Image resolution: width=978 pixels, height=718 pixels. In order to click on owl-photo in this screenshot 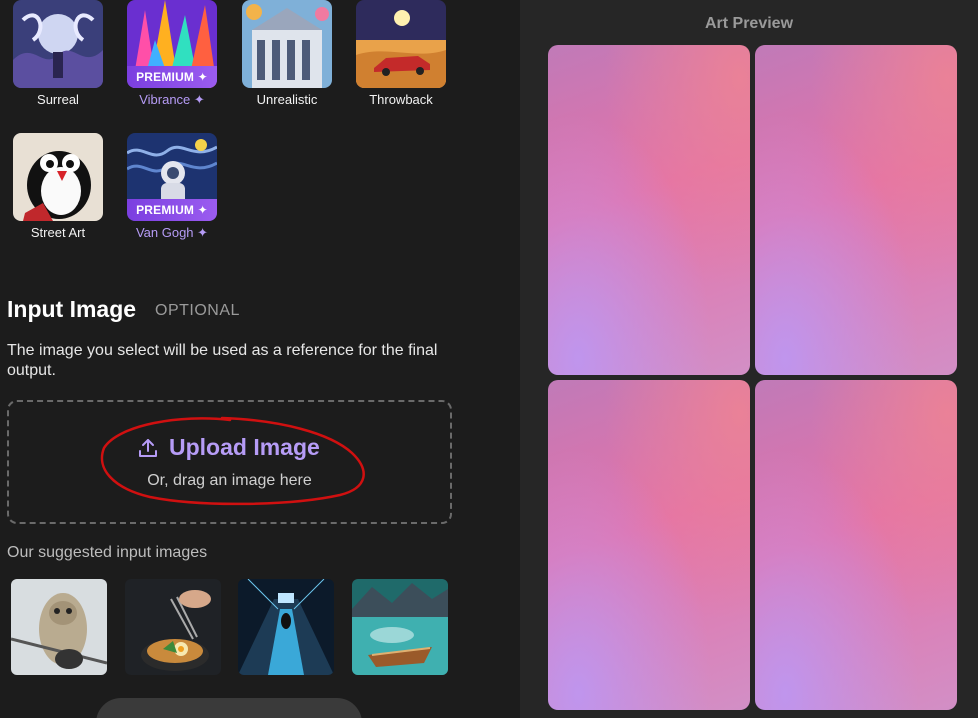, I will do `click(59, 627)`.